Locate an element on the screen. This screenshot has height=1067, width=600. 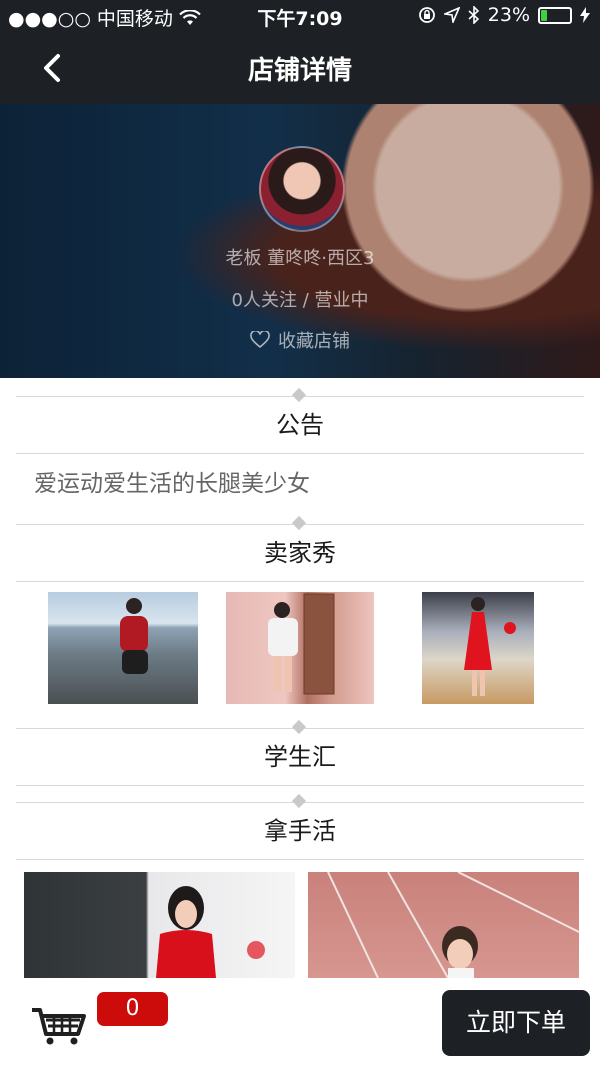
battery-icon is located at coordinates (555, 15).